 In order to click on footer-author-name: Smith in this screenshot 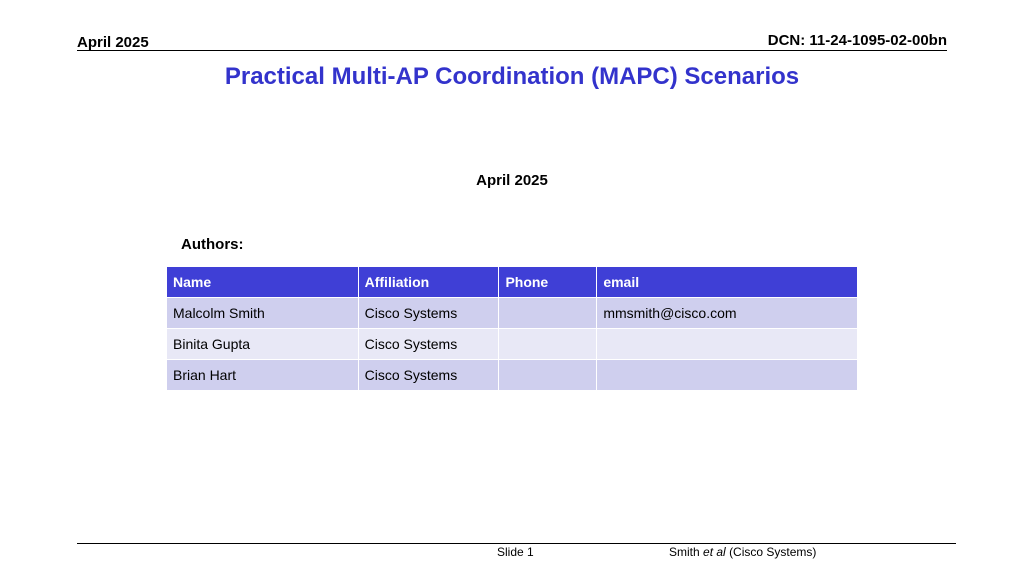, I will do `click(684, 552)`.